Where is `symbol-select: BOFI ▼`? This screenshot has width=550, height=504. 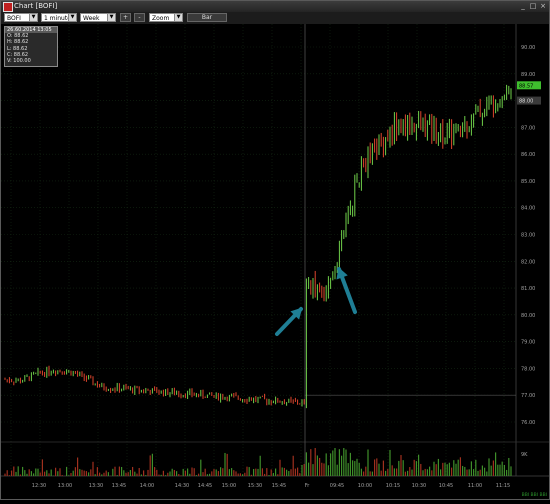
symbol-select: BOFI ▼ is located at coordinates (21, 17).